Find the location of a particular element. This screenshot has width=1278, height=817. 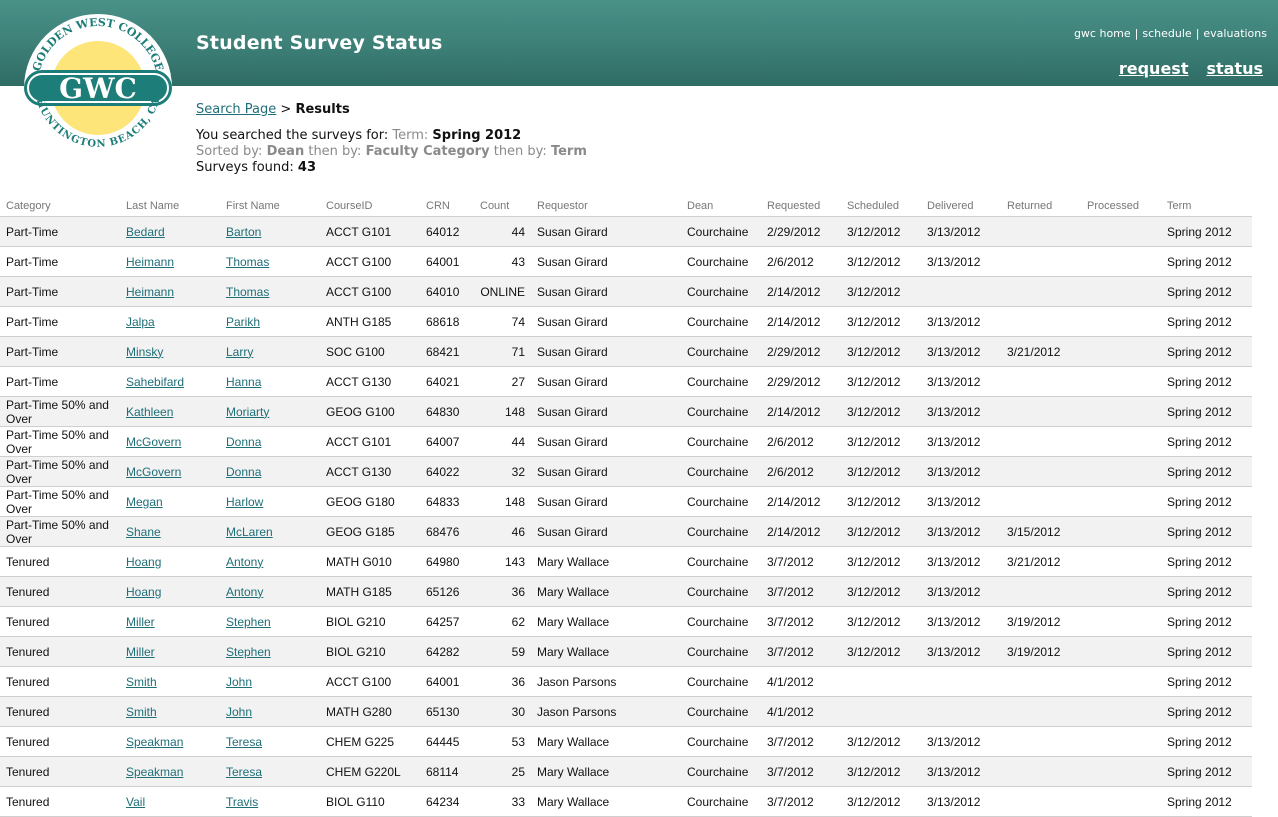

cell-crn: 64022 is located at coordinates (447, 471).